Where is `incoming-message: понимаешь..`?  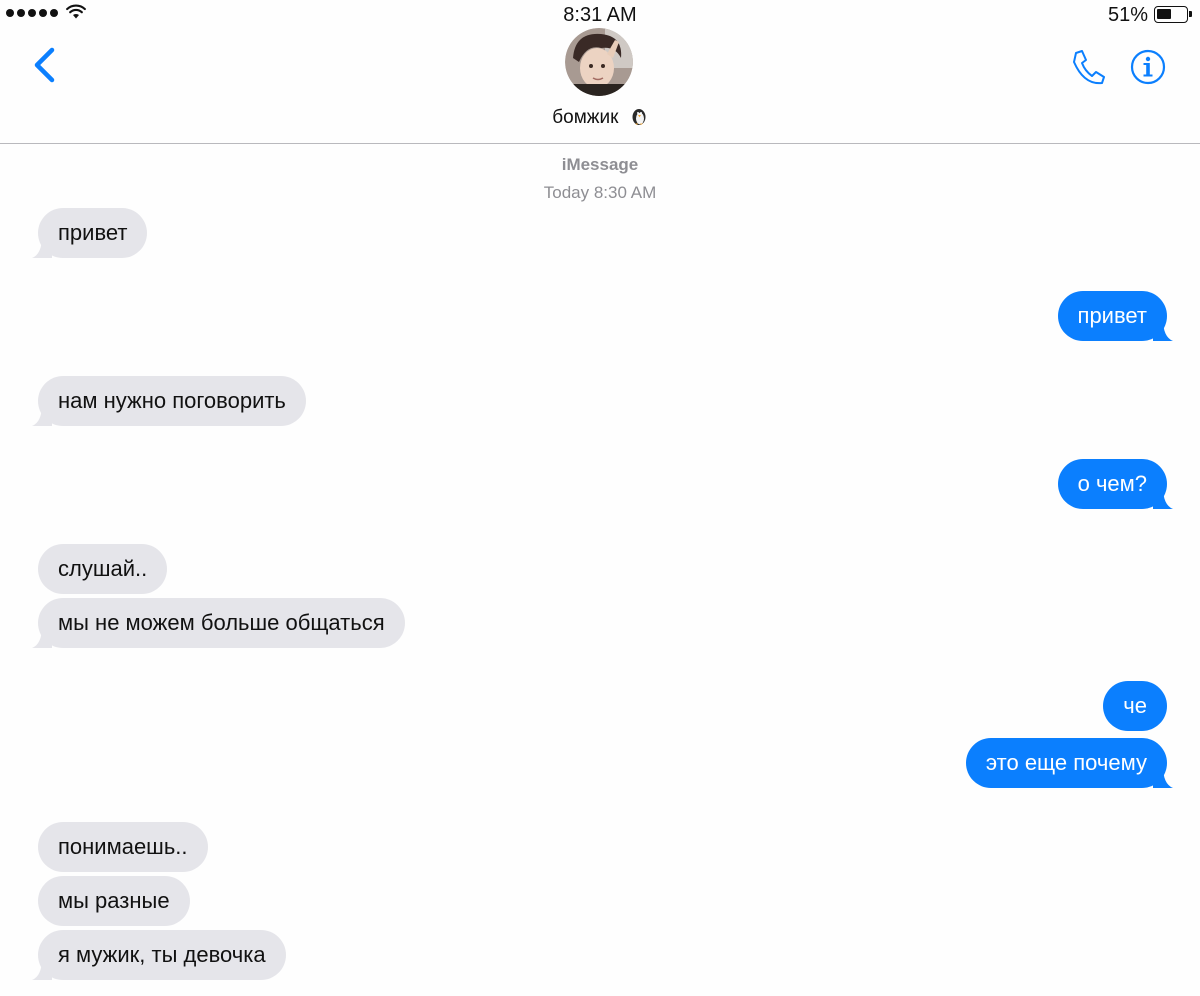 incoming-message: понимаешь.. is located at coordinates (123, 847).